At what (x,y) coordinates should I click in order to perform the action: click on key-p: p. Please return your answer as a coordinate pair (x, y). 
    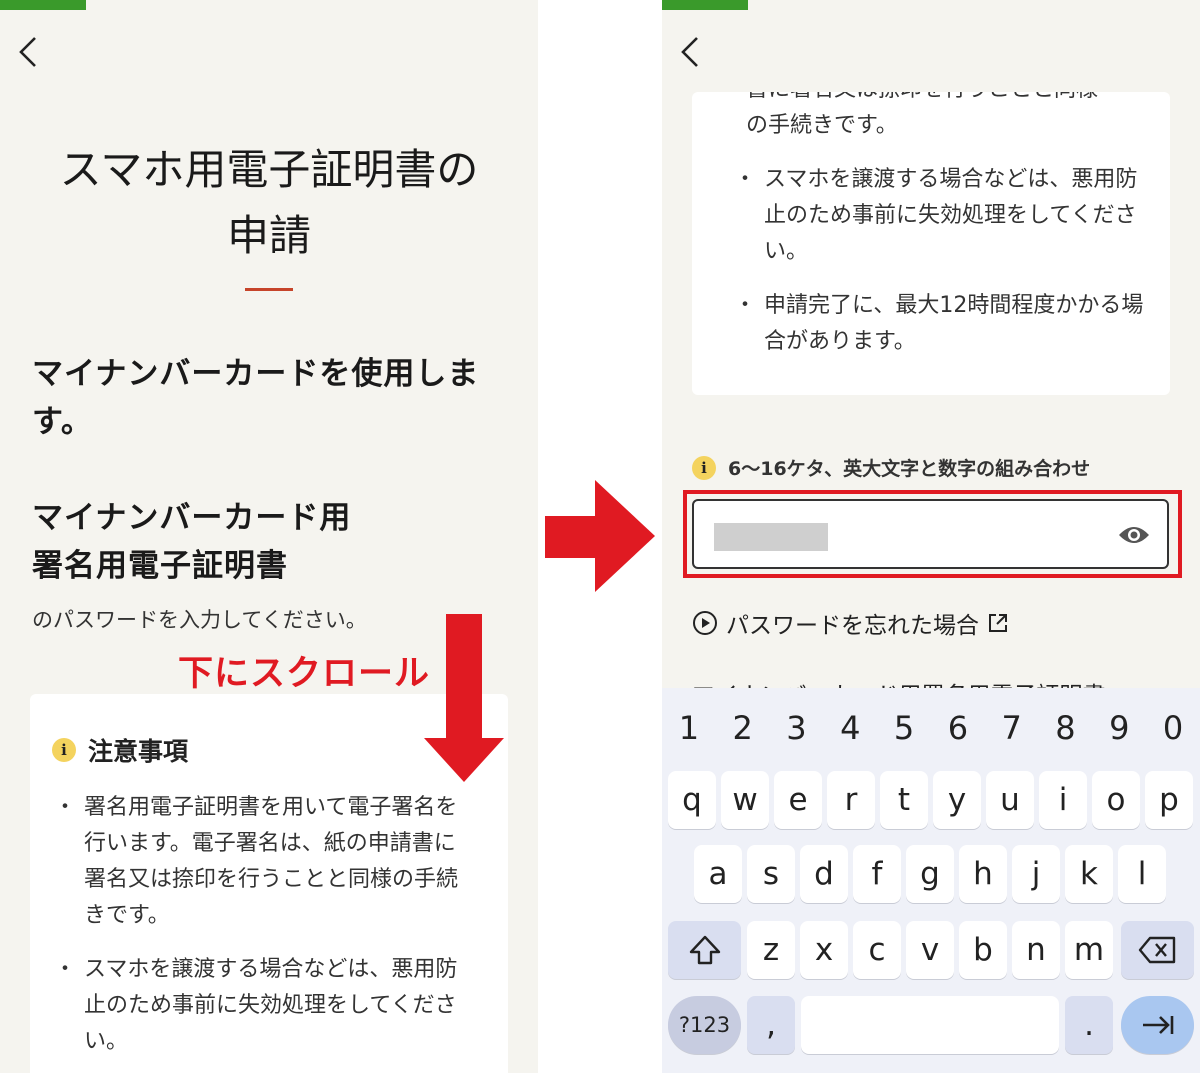
    Looking at the image, I should click on (1169, 800).